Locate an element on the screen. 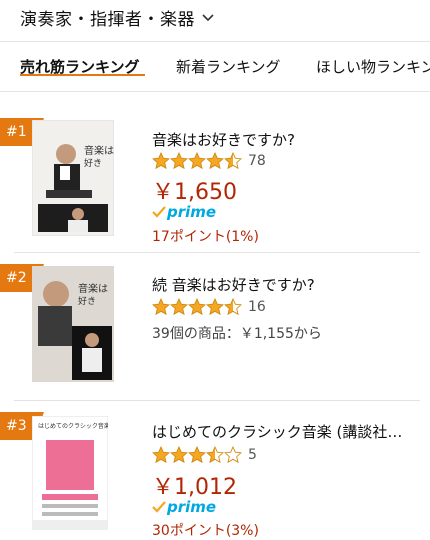 The image size is (430, 540). svg-text: はじめてのクラシック音楽 is located at coordinates (73, 426).